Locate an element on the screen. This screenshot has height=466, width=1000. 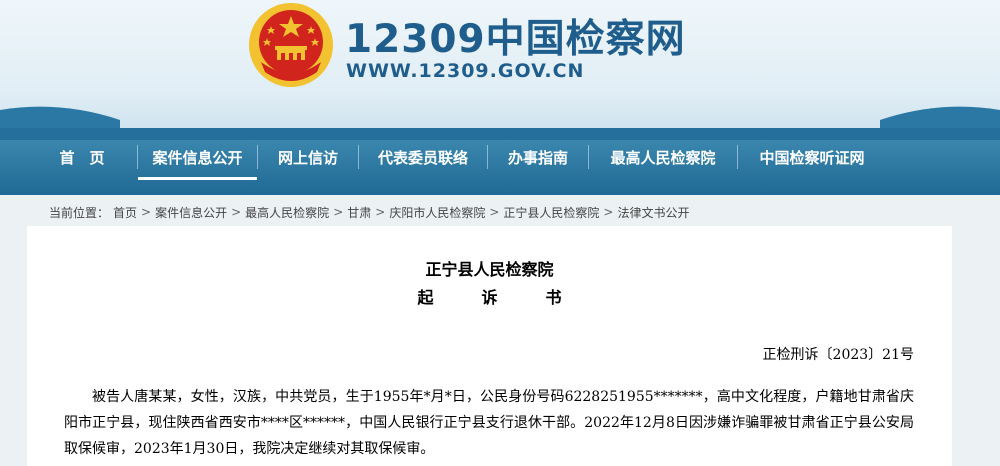
nav-label: 案件信息公开 is located at coordinates (197, 157).